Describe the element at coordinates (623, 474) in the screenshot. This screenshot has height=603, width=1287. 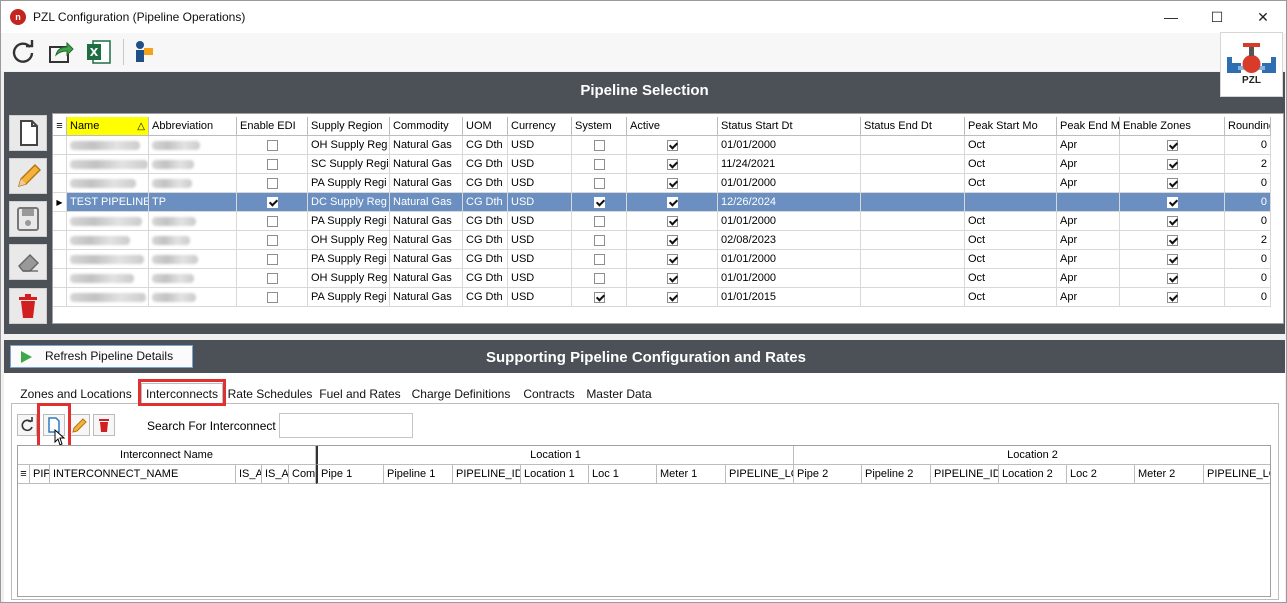
I see `ic-column-loc-1: Loc 1` at that location.